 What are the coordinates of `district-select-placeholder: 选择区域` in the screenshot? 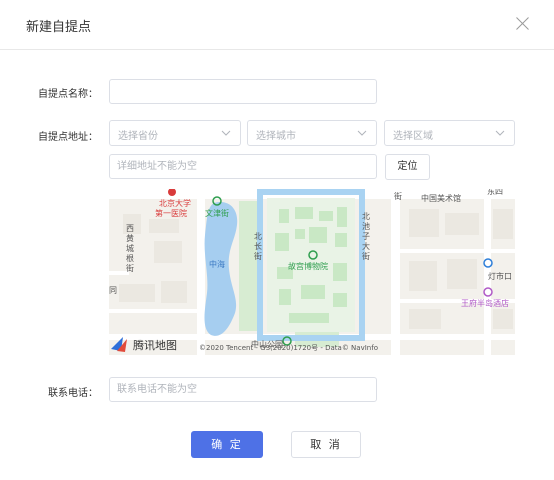 It's located at (413, 136).